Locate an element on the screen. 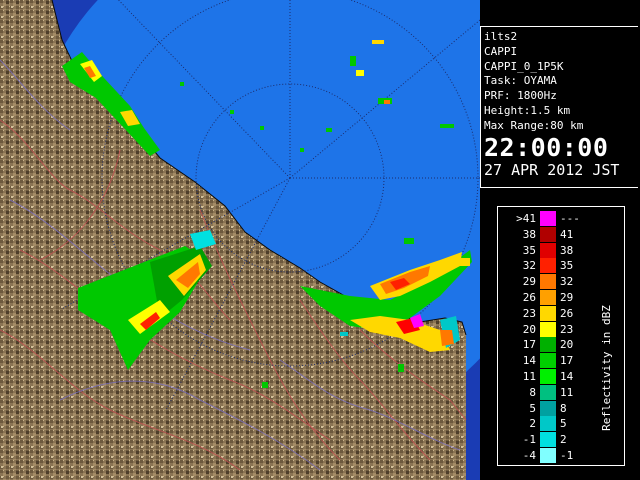 The height and width of the screenshot is (480, 640). legend-max-value: 26 is located at coordinates (567, 313).